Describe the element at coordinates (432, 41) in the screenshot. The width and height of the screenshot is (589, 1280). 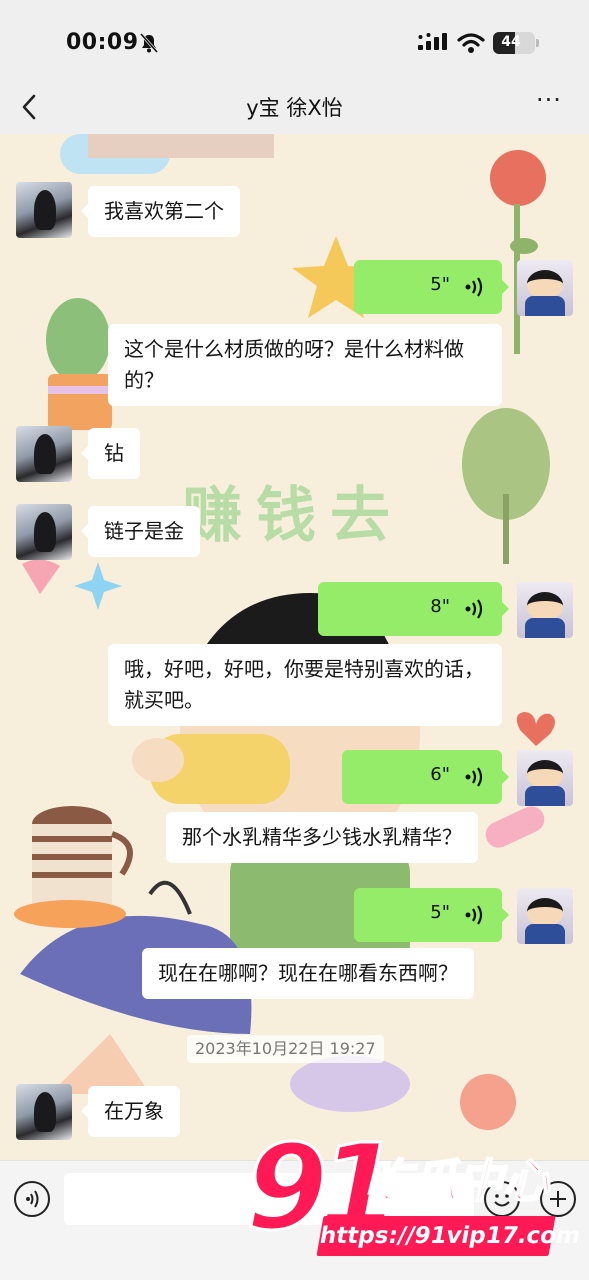
I see `signal-icon` at that location.